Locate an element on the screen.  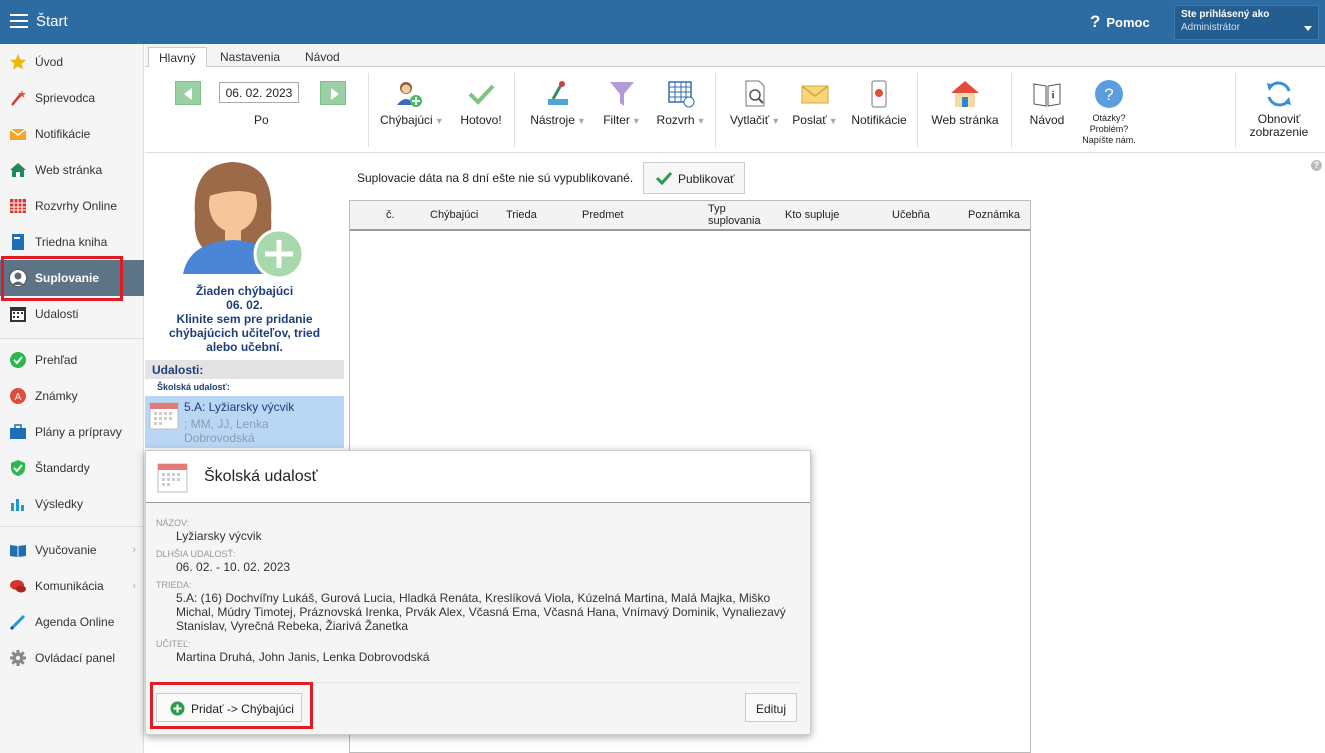
sidebar-item-standardy: Štandardy is located at coordinates (72, 468).